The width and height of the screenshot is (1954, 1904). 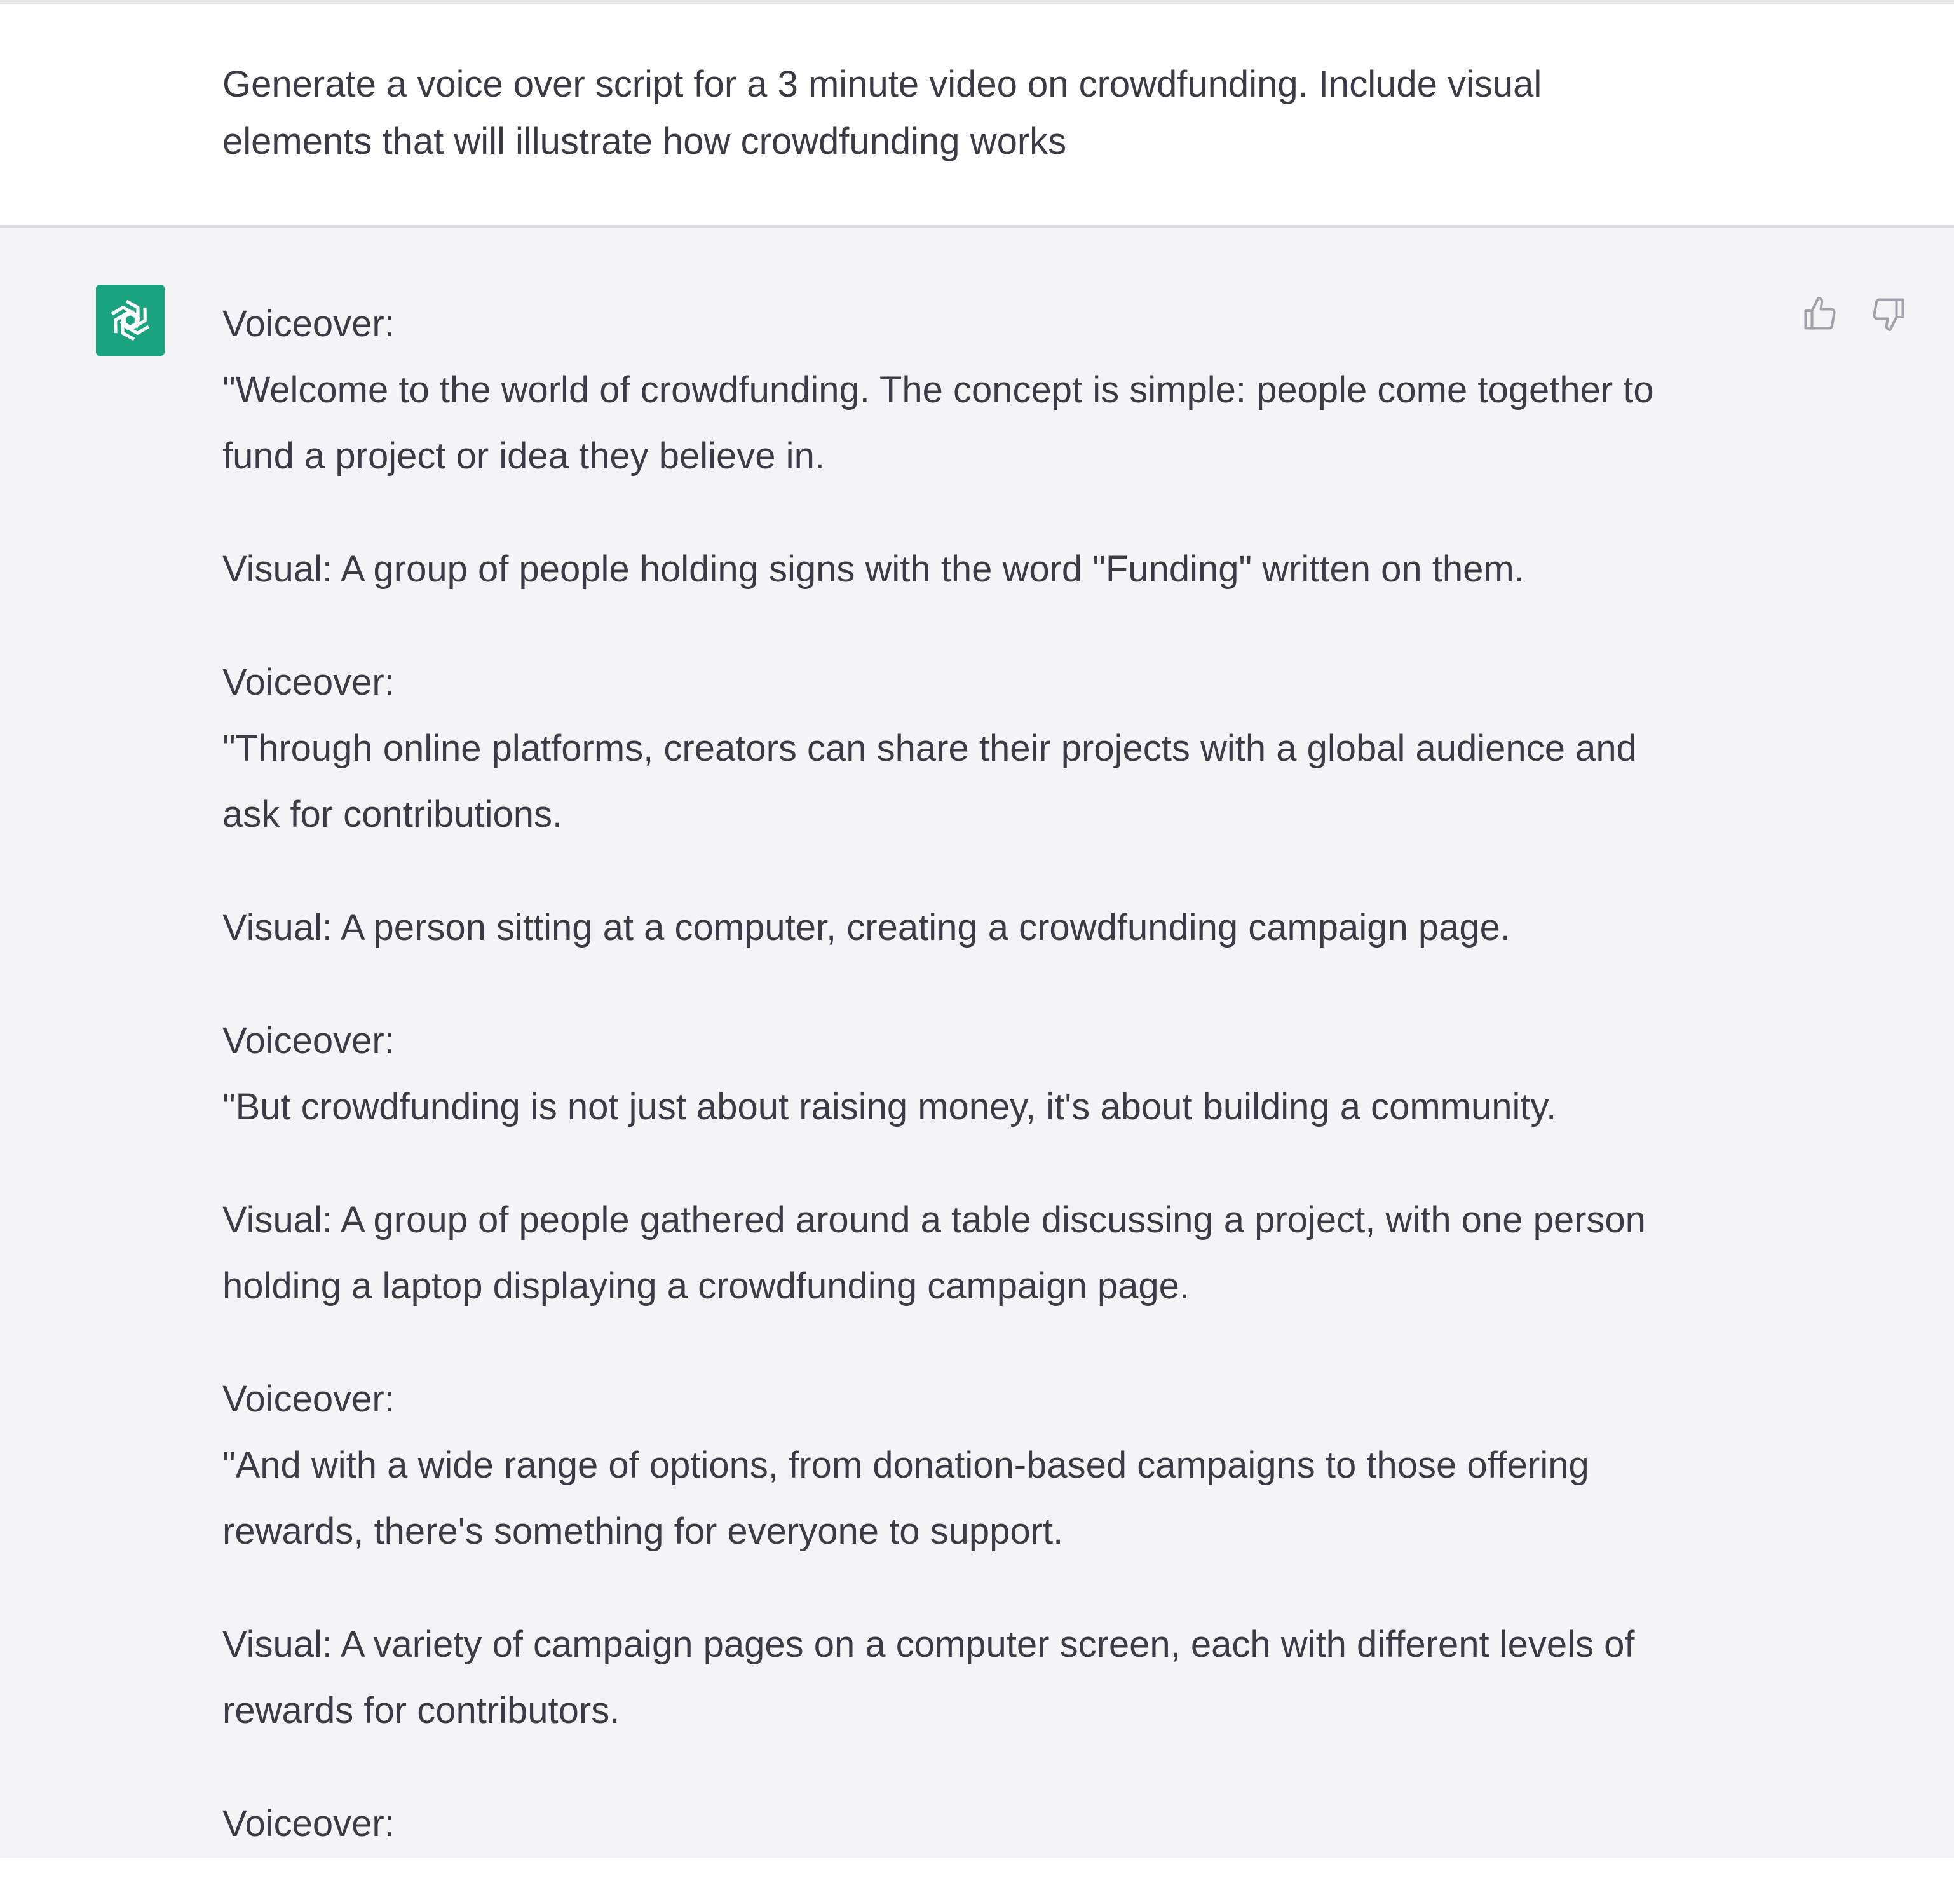 I want to click on thumbs-down-button, so click(x=1889, y=314).